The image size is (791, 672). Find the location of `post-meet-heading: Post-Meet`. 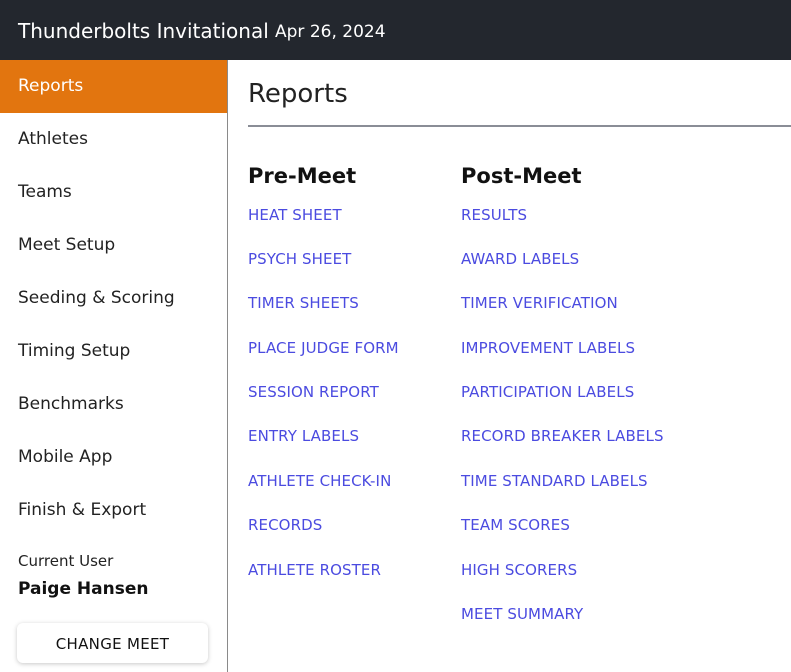

post-meet-heading: Post-Meet is located at coordinates (521, 176).